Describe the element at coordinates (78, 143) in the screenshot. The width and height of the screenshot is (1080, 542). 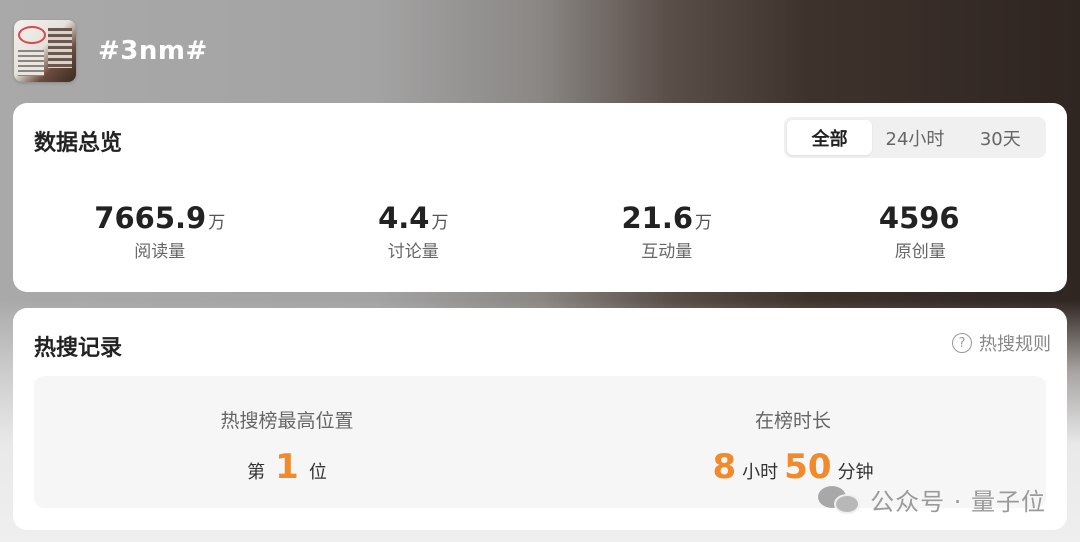
I see `overview-title: 数据总览` at that location.